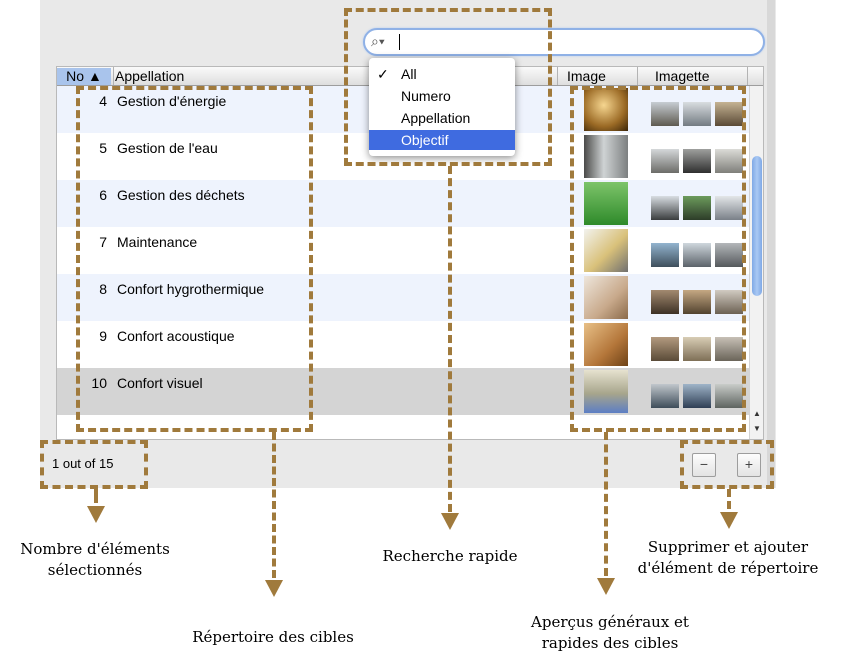 The image size is (847, 659). I want to click on scrollbar-thumb, so click(757, 226).